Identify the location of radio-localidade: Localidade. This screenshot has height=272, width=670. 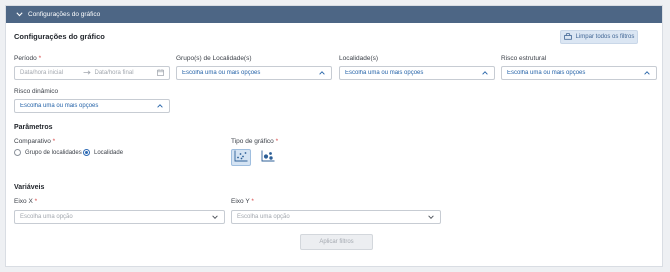
(103, 152).